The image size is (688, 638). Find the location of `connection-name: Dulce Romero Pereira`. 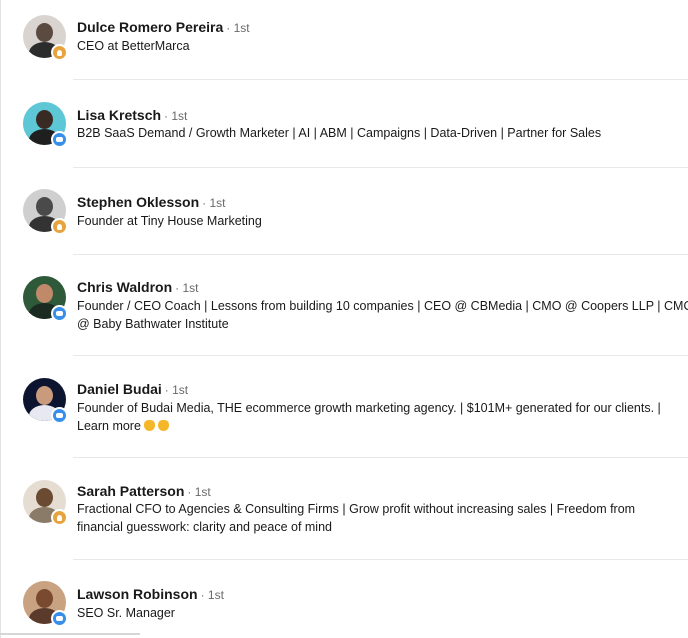

connection-name: Dulce Romero Pereira is located at coordinates (150, 27).